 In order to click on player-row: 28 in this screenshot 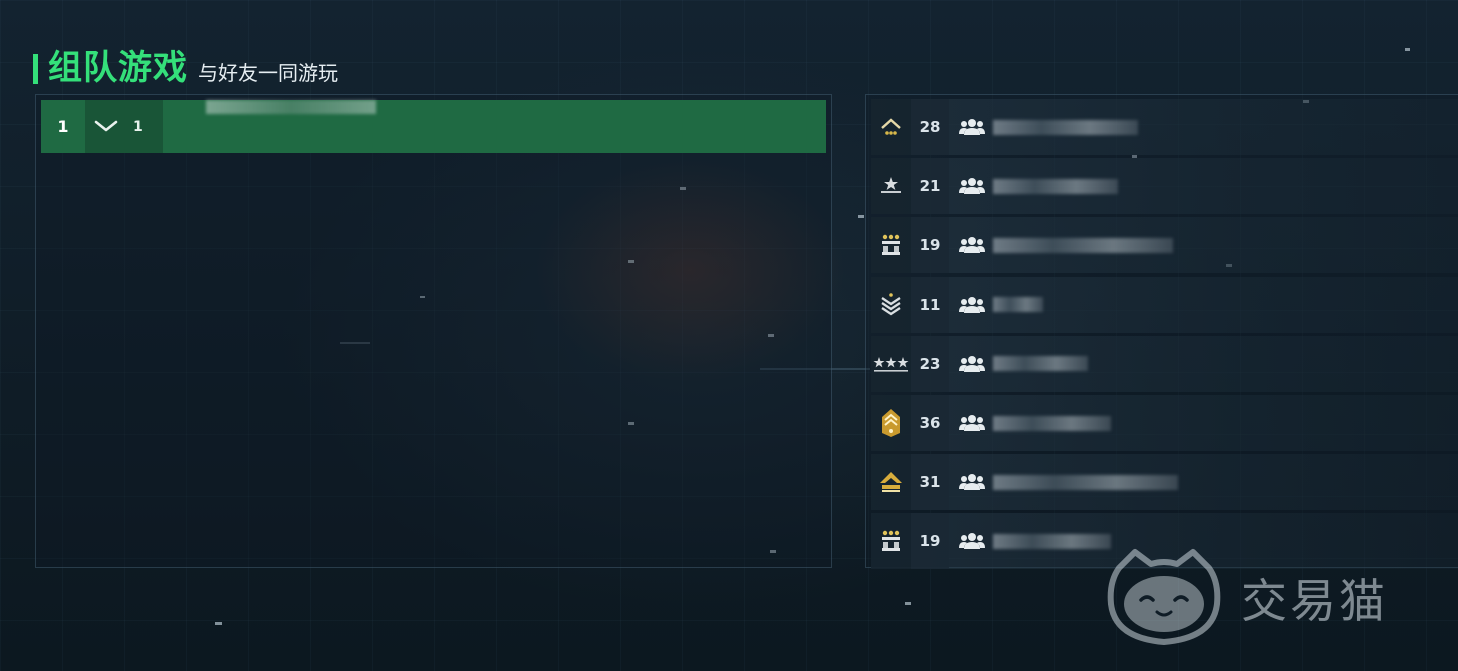, I will do `click(1164, 127)`.